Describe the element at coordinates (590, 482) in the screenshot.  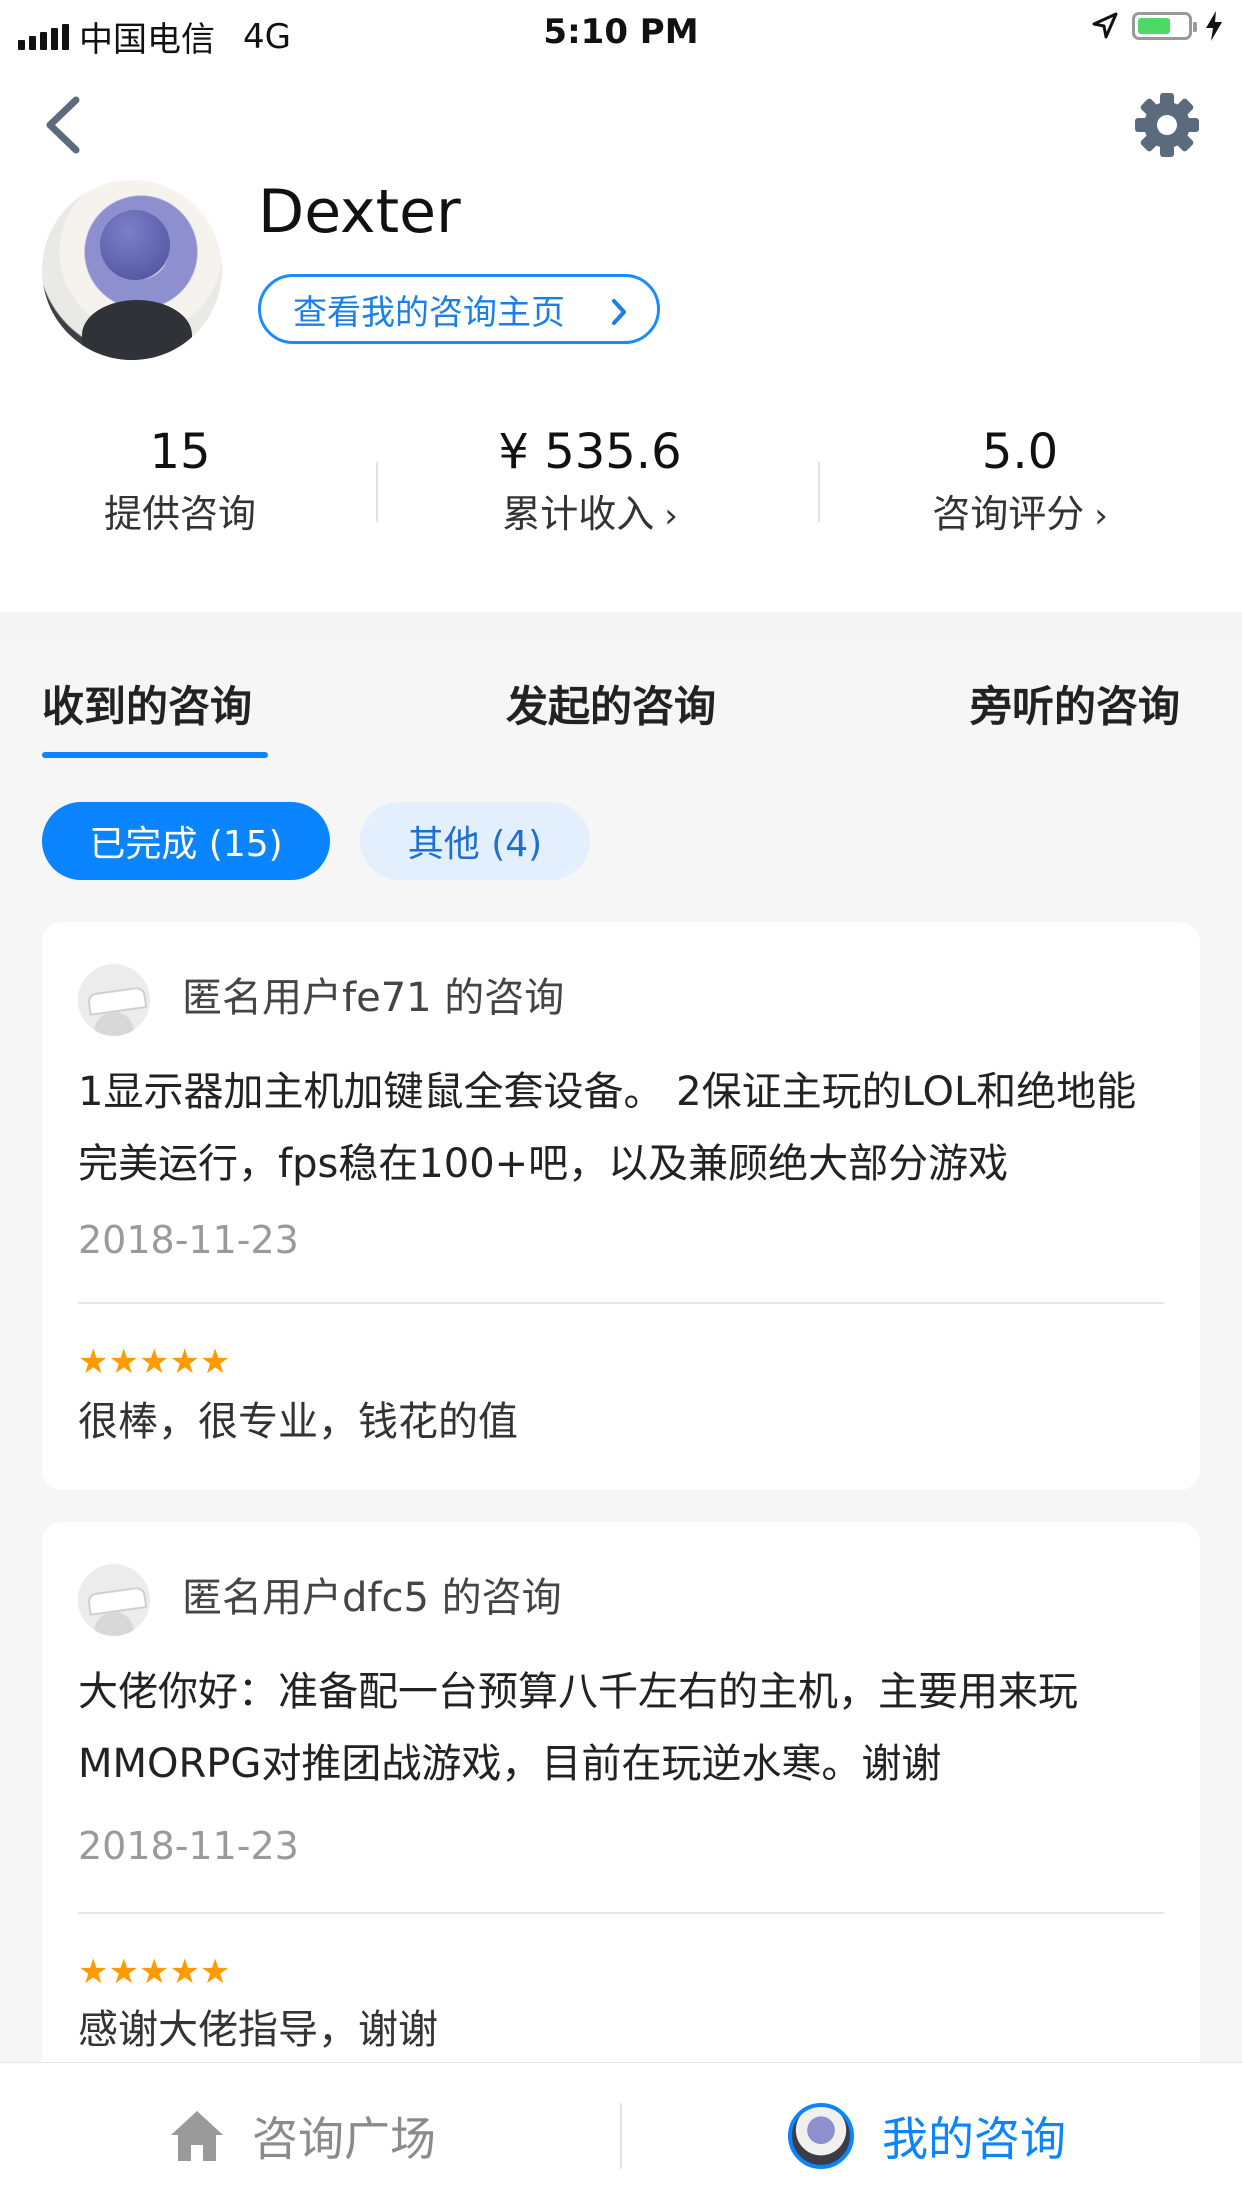
I see `stat-income: ¥ 535.6 累计收入 ›` at that location.